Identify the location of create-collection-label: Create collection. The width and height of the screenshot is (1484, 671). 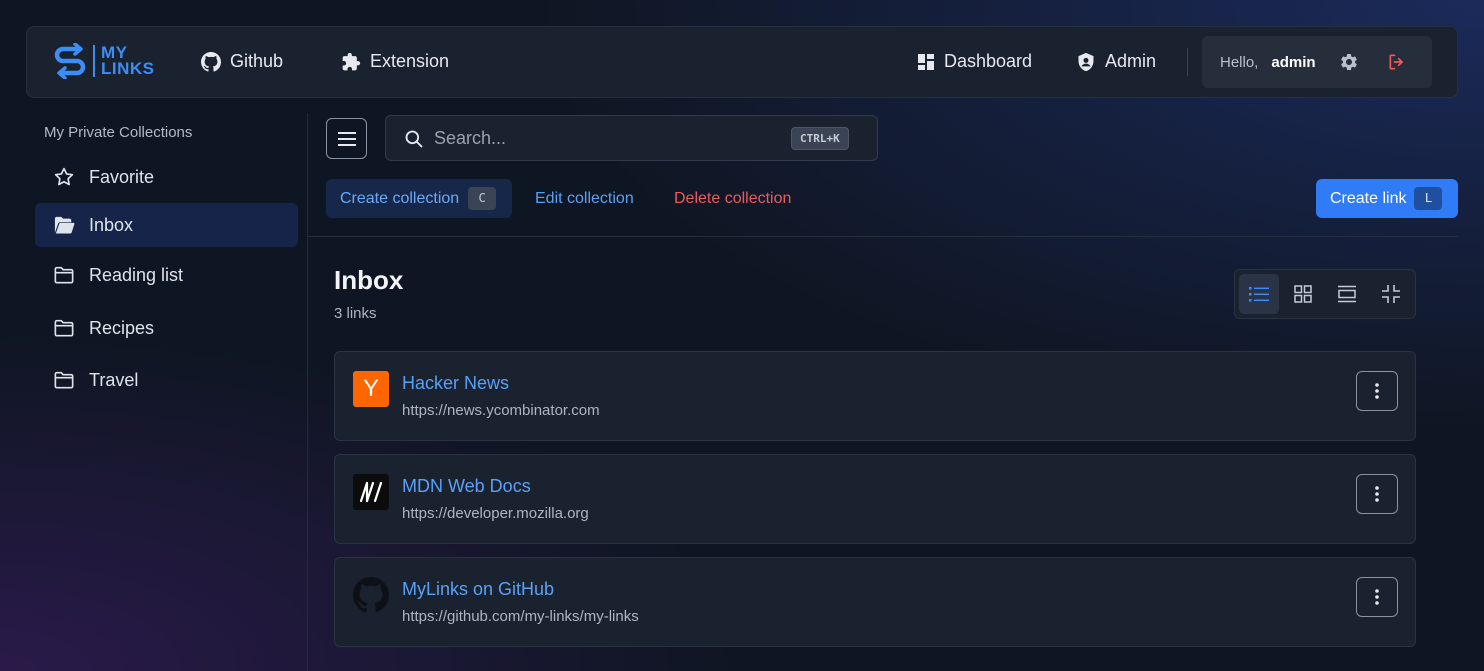
(400, 198).